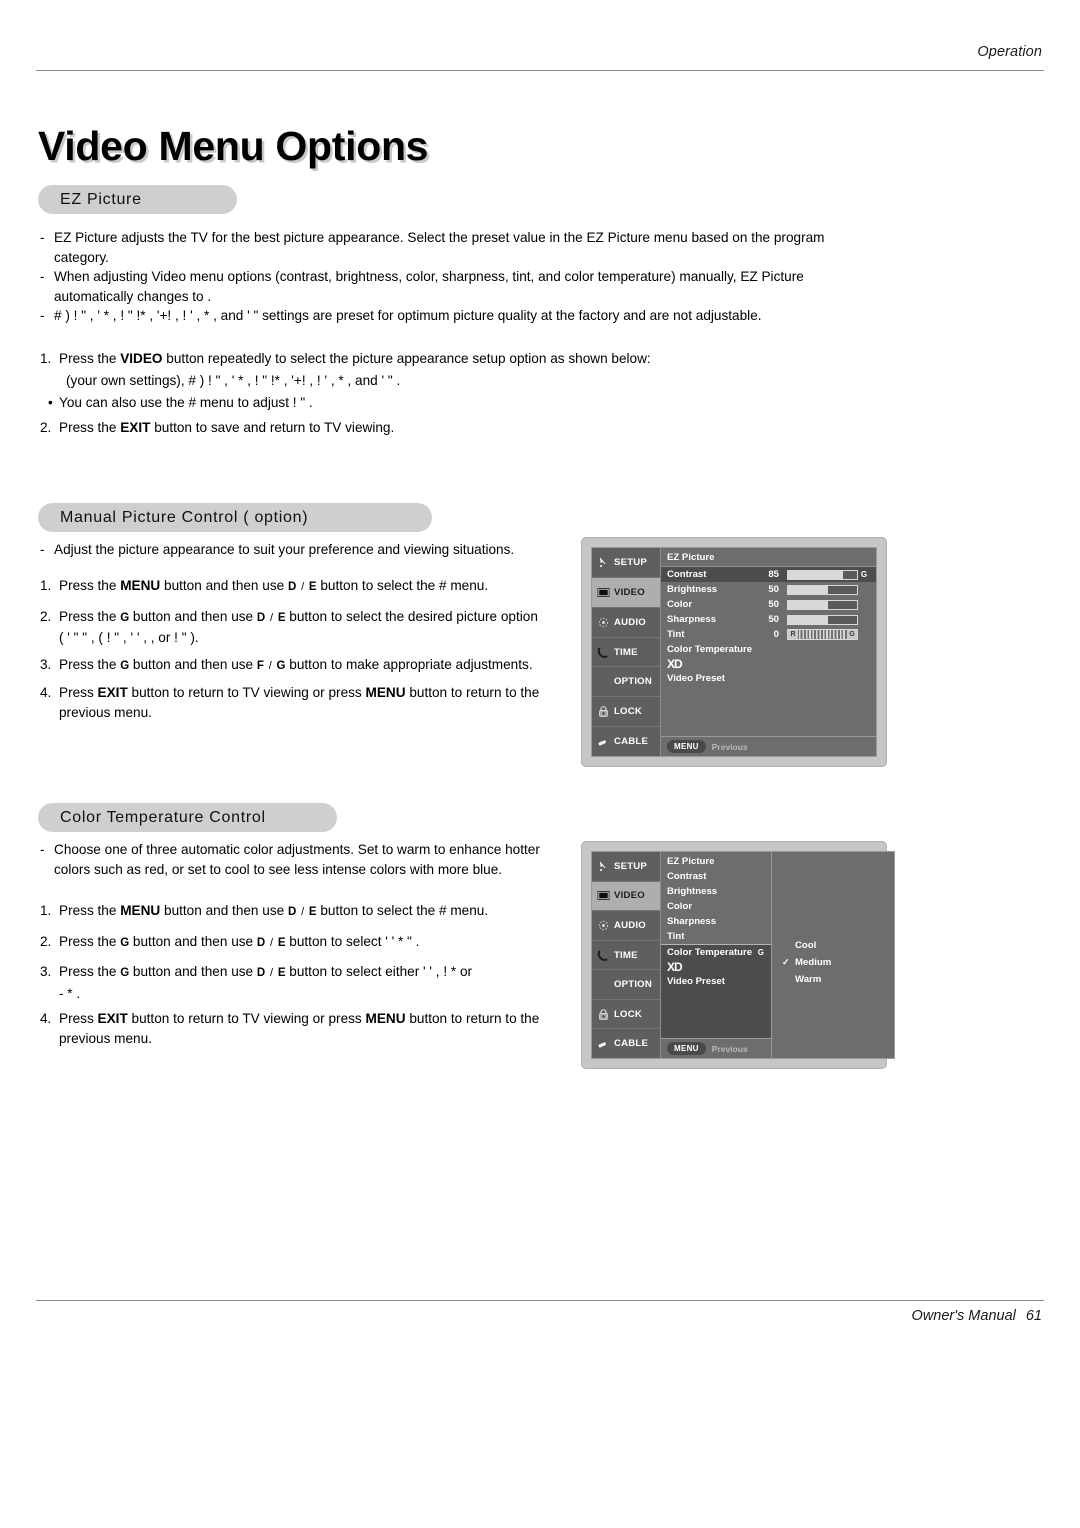  What do you see at coordinates (822, 589) in the screenshot?
I see `osd-slider-brightness` at bounding box center [822, 589].